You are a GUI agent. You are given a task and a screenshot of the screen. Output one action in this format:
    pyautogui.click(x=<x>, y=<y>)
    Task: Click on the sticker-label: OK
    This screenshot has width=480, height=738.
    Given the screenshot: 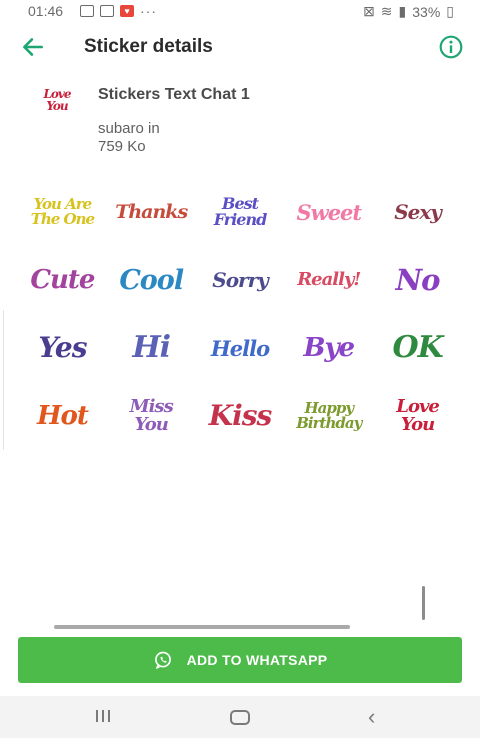 What is the action you would take?
    pyautogui.click(x=417, y=347)
    